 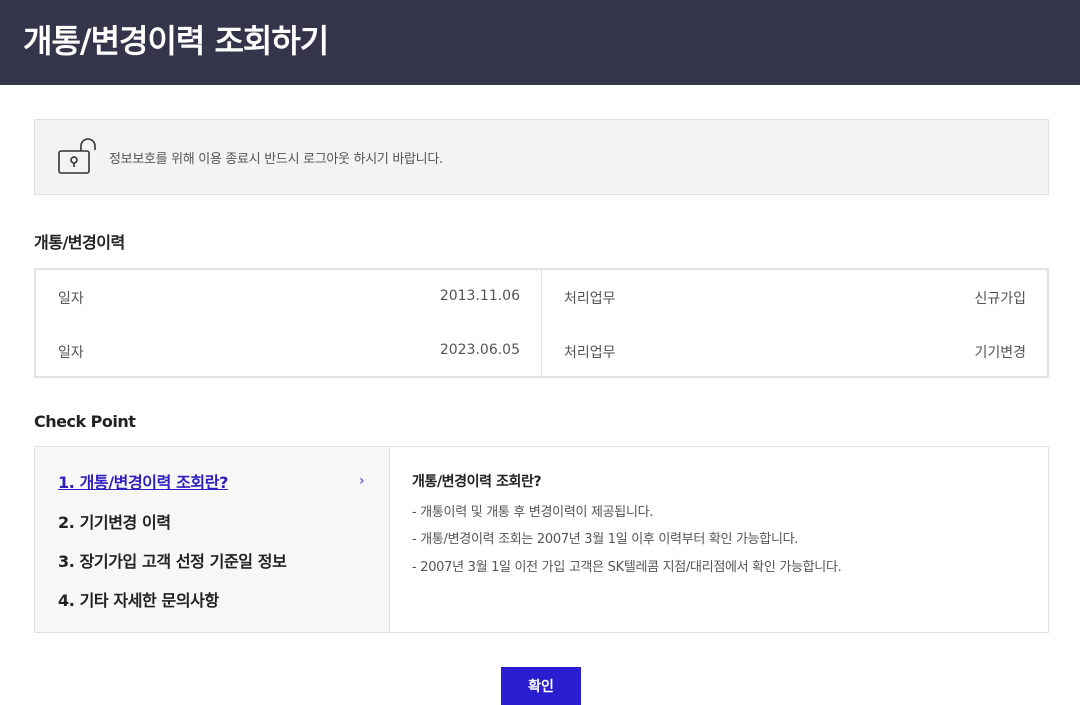 I want to click on unlock-icon, so click(x=77, y=156).